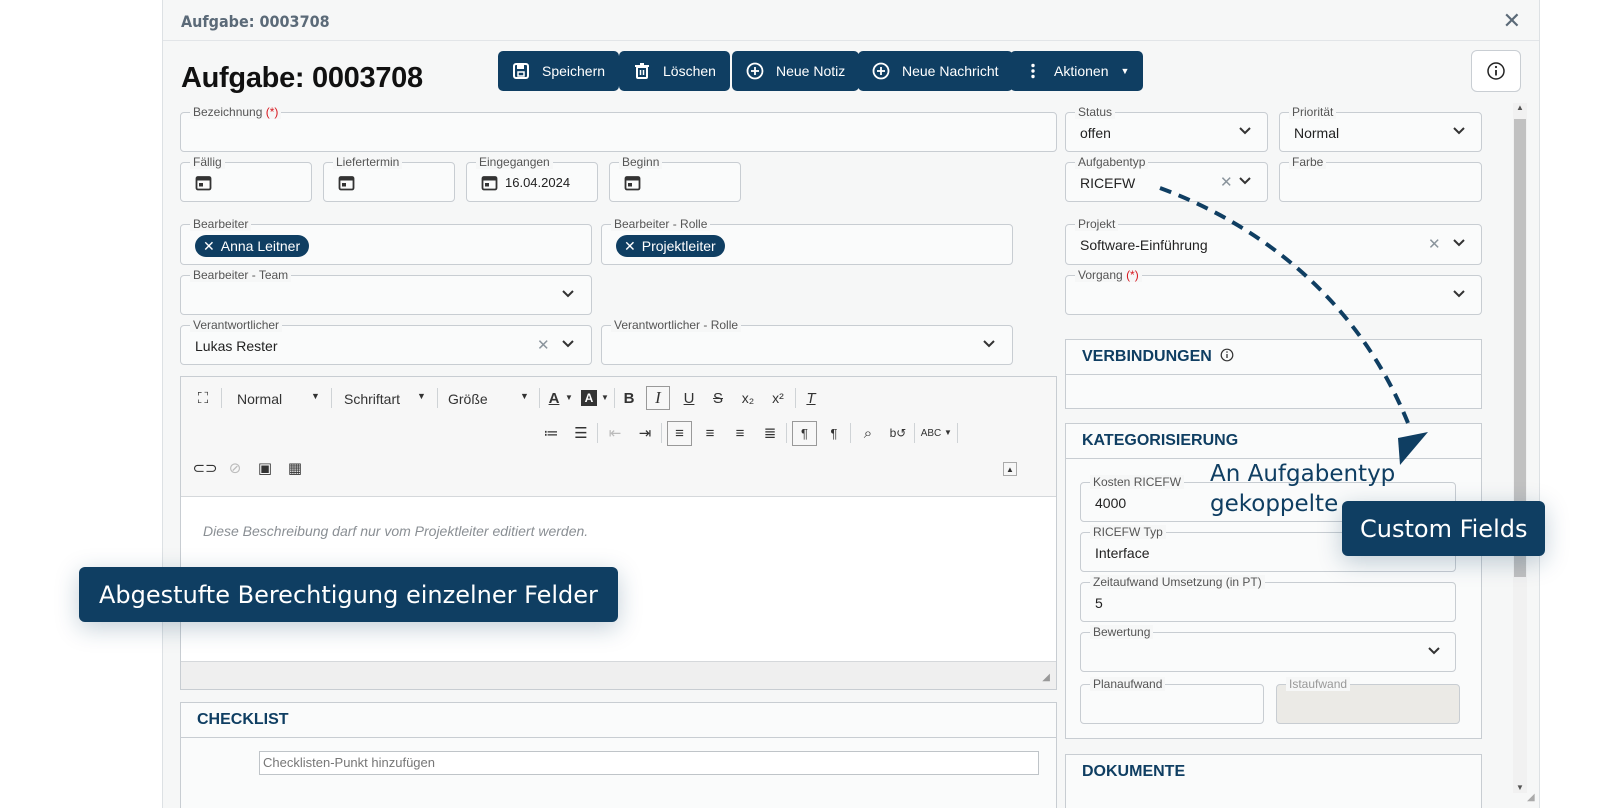 The width and height of the screenshot is (1621, 808). Describe the element at coordinates (1293, 325) in the screenshot. I see `annotation-arrow` at that location.